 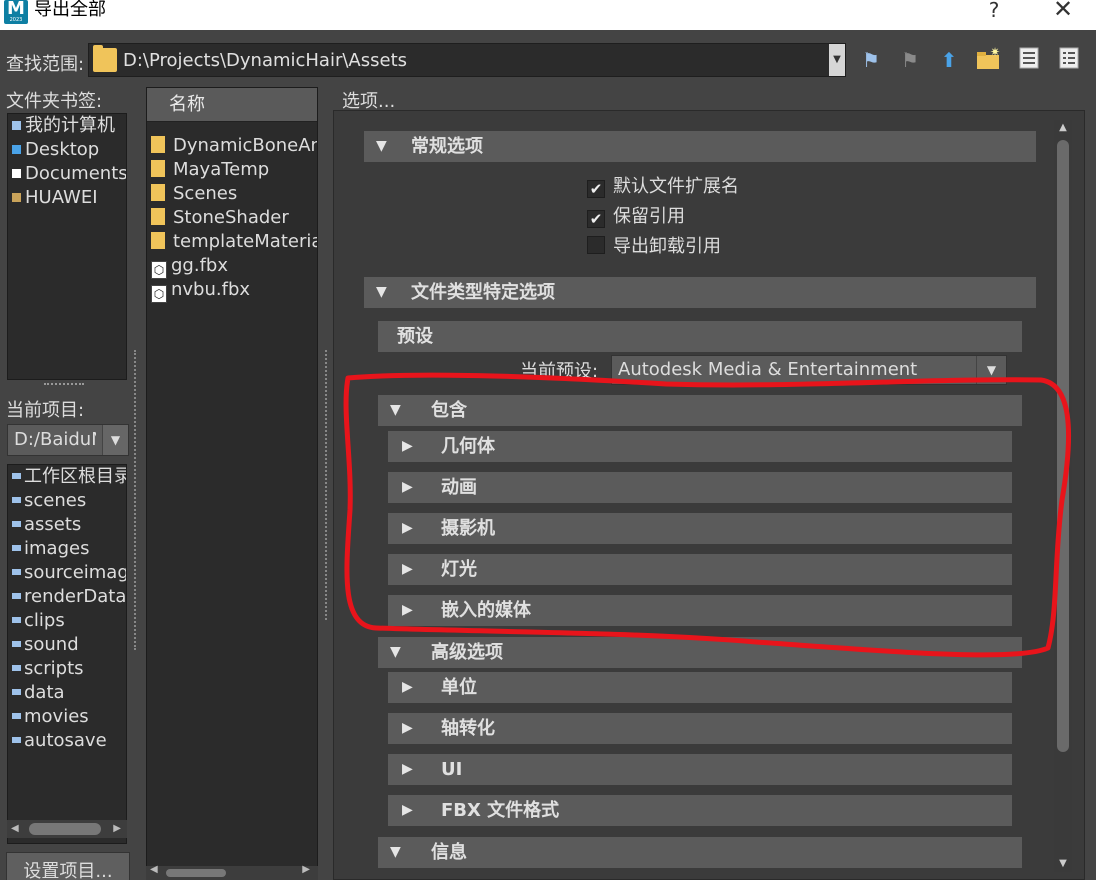 What do you see at coordinates (232, 194) in the screenshot?
I see `file-item-folder: Scenes` at bounding box center [232, 194].